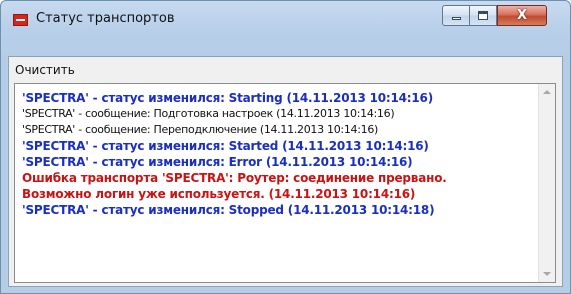 The width and height of the screenshot is (571, 294). I want to click on maximize-button, so click(483, 15).